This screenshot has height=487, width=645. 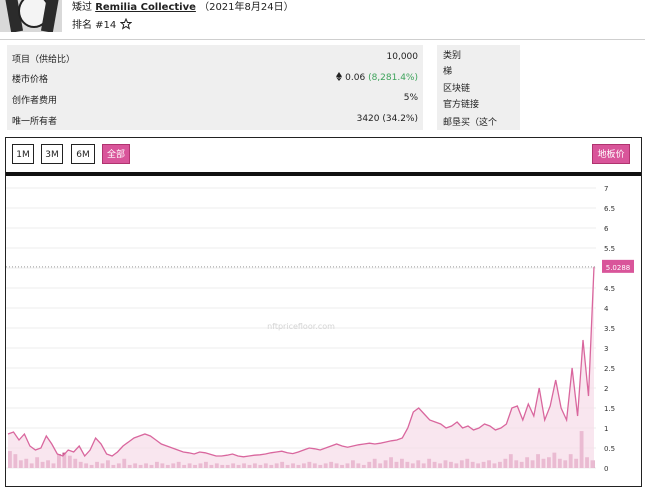 What do you see at coordinates (215, 98) in the screenshot?
I see `stat-row-creator-fee: 创作者费用 5%` at bounding box center [215, 98].